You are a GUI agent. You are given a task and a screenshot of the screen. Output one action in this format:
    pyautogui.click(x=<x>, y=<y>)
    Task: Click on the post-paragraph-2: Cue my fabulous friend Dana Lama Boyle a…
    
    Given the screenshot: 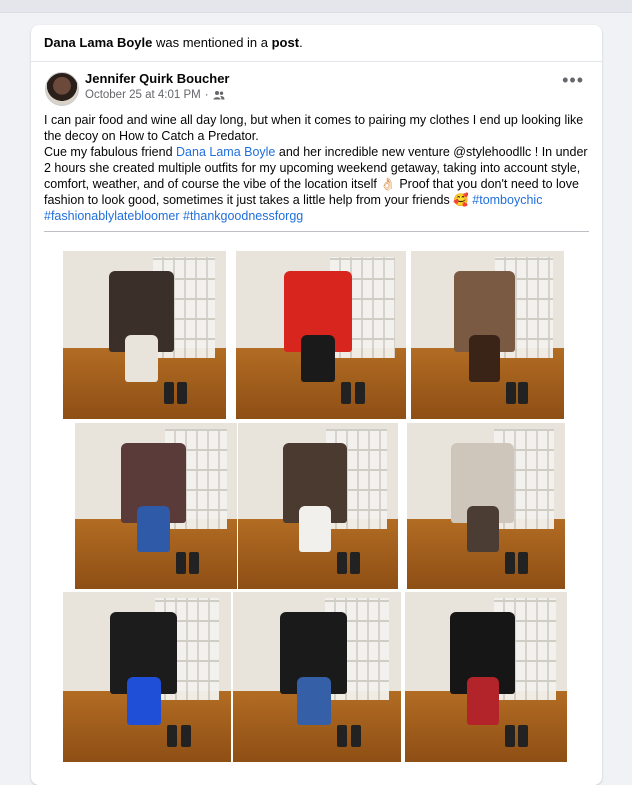 What is the action you would take?
    pyautogui.click(x=319, y=184)
    